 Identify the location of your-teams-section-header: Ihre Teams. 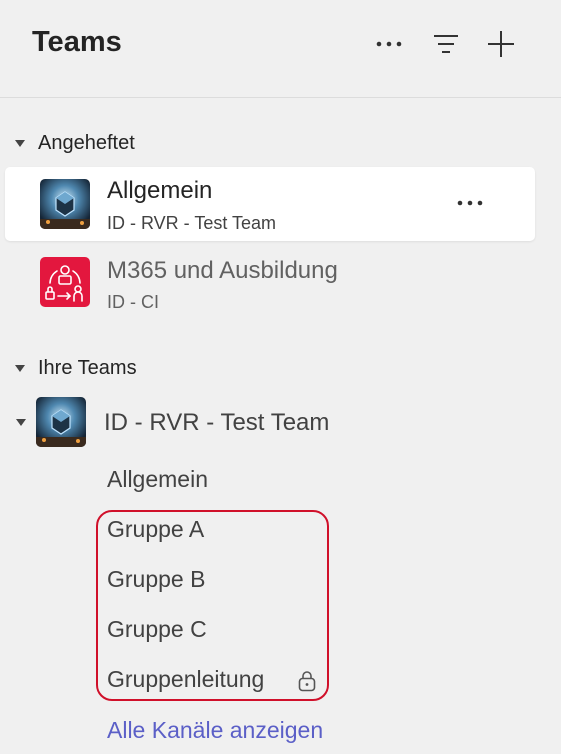
(75, 368).